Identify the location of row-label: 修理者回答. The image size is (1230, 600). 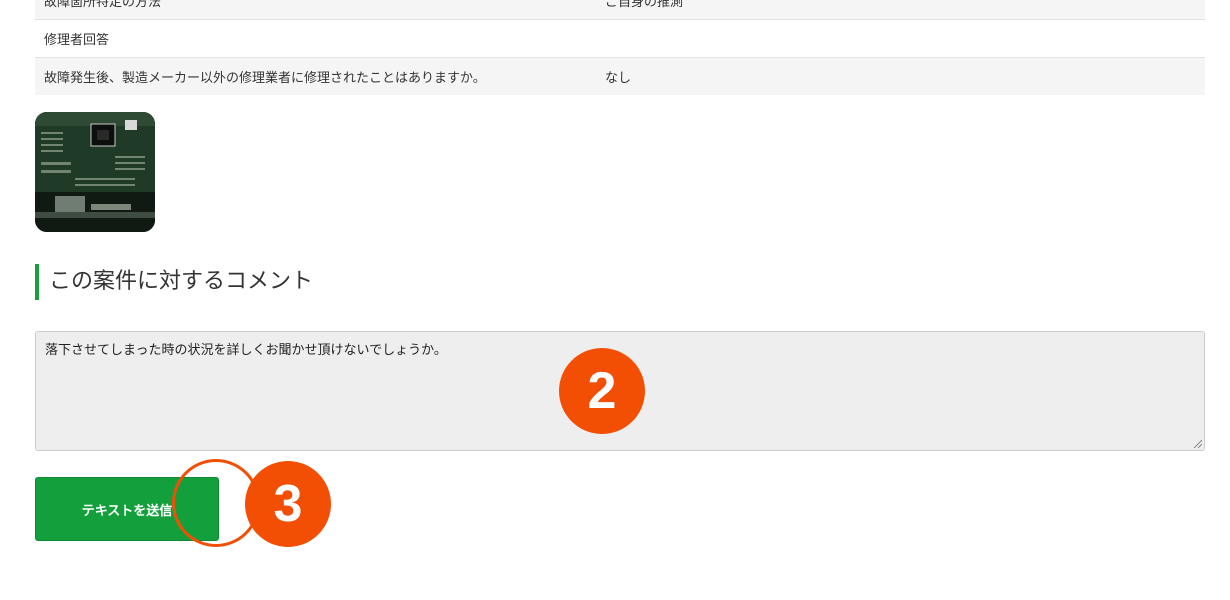
(77, 40).